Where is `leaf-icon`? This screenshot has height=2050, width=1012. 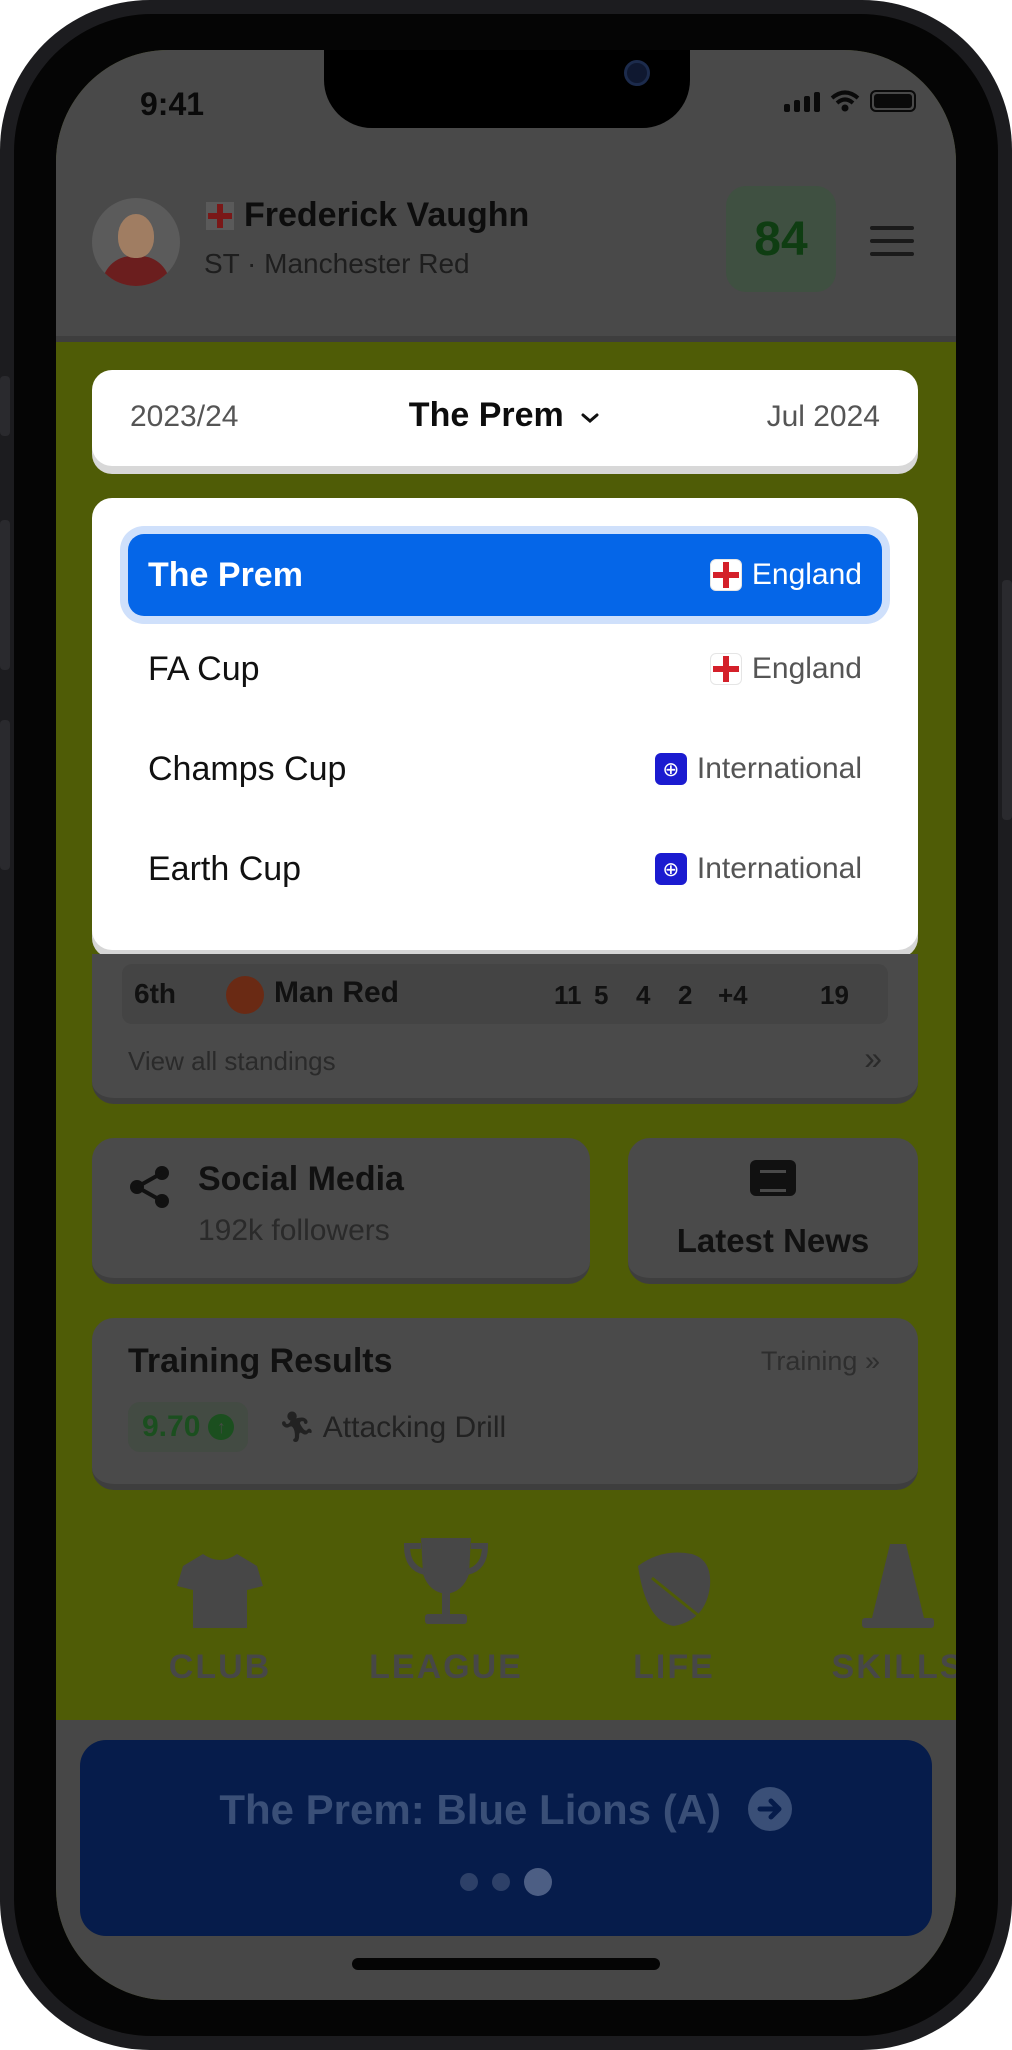
leaf-icon is located at coordinates (674, 1589).